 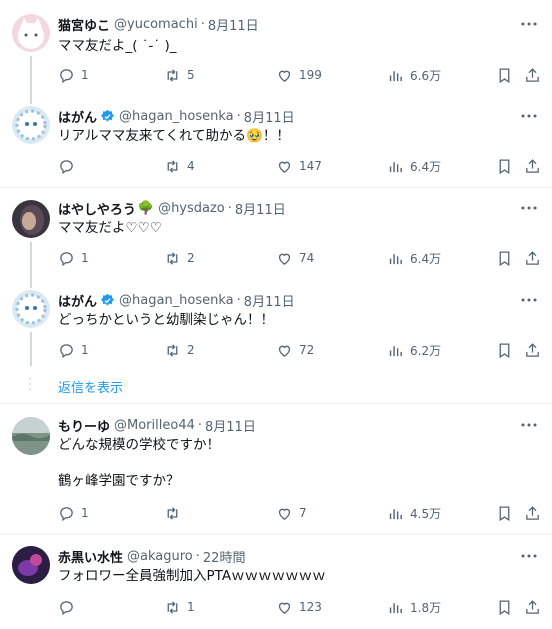 I want to click on display-name: もりーゆ, so click(x=84, y=425).